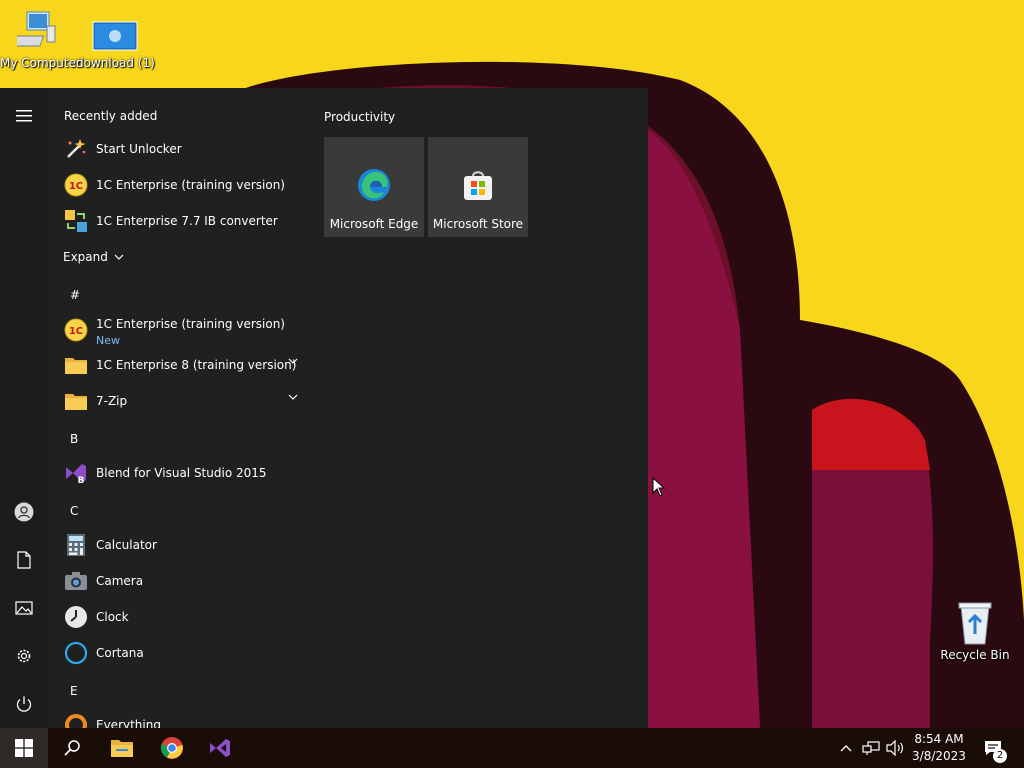 The image size is (1024, 768). I want to click on app-label: Calculator, so click(126, 545).